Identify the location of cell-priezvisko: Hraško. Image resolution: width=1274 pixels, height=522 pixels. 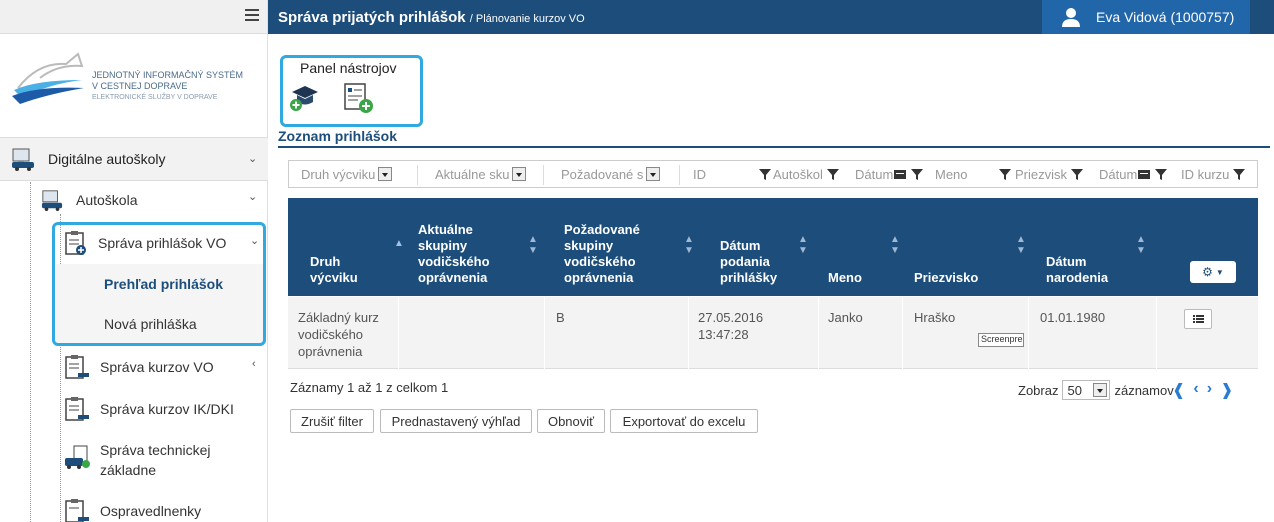
(935, 317).